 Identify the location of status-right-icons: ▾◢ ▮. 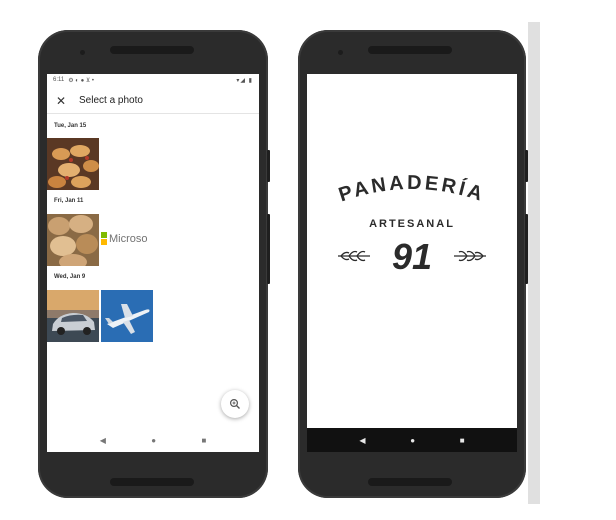
(244, 80).